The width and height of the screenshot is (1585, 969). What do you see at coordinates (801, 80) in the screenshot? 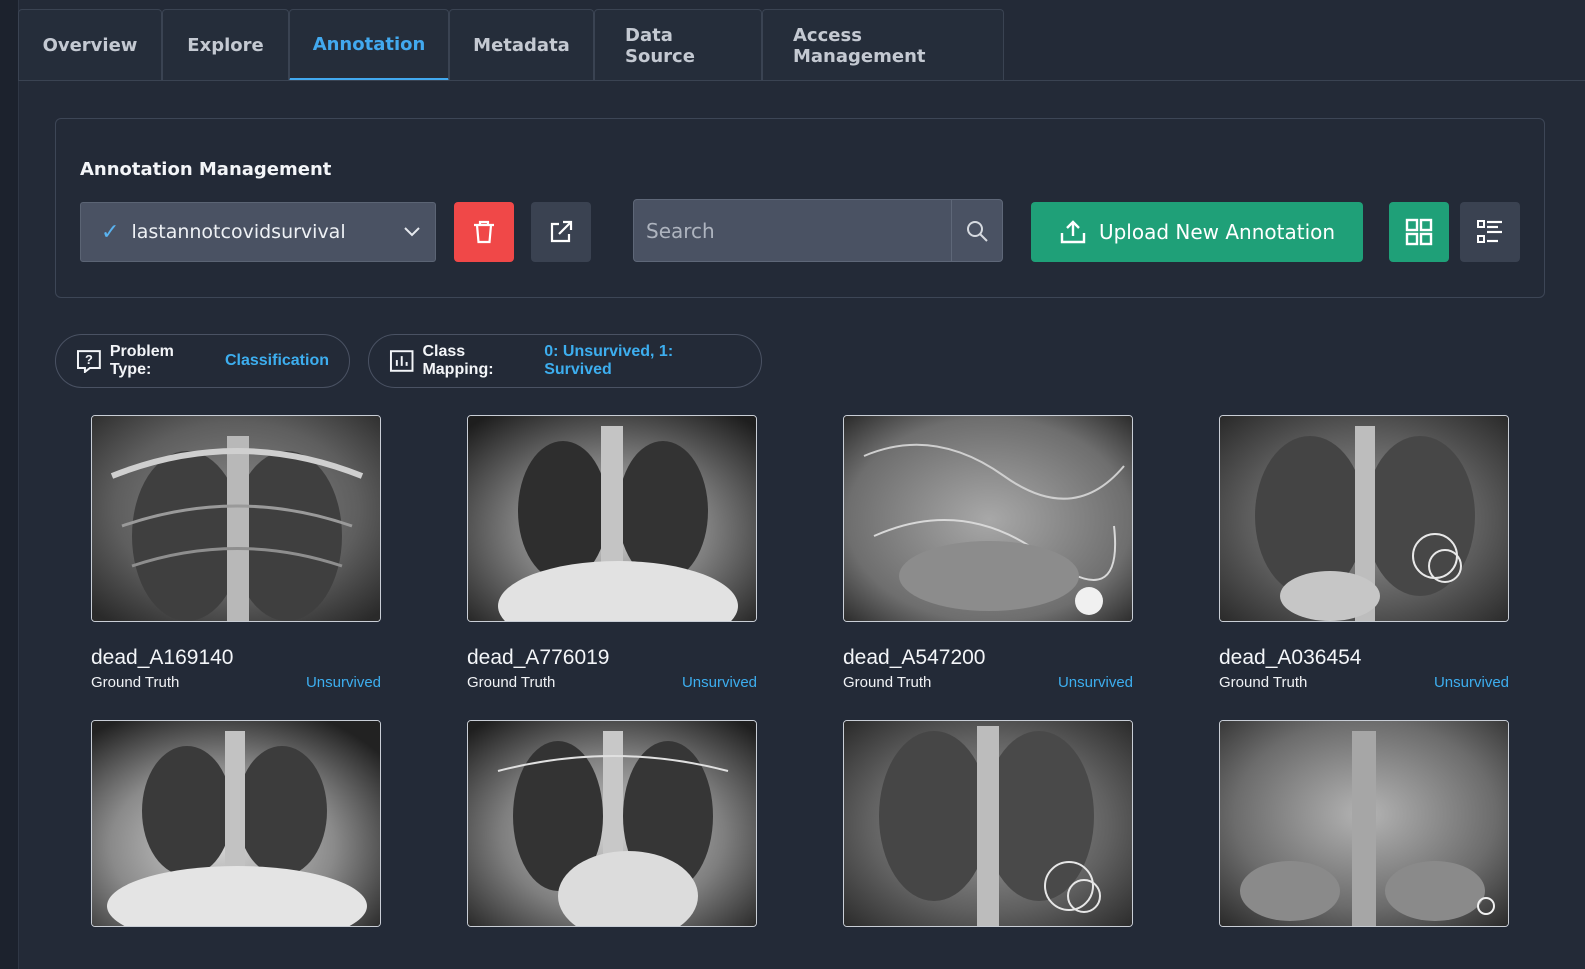
I see `tabs-divider` at bounding box center [801, 80].